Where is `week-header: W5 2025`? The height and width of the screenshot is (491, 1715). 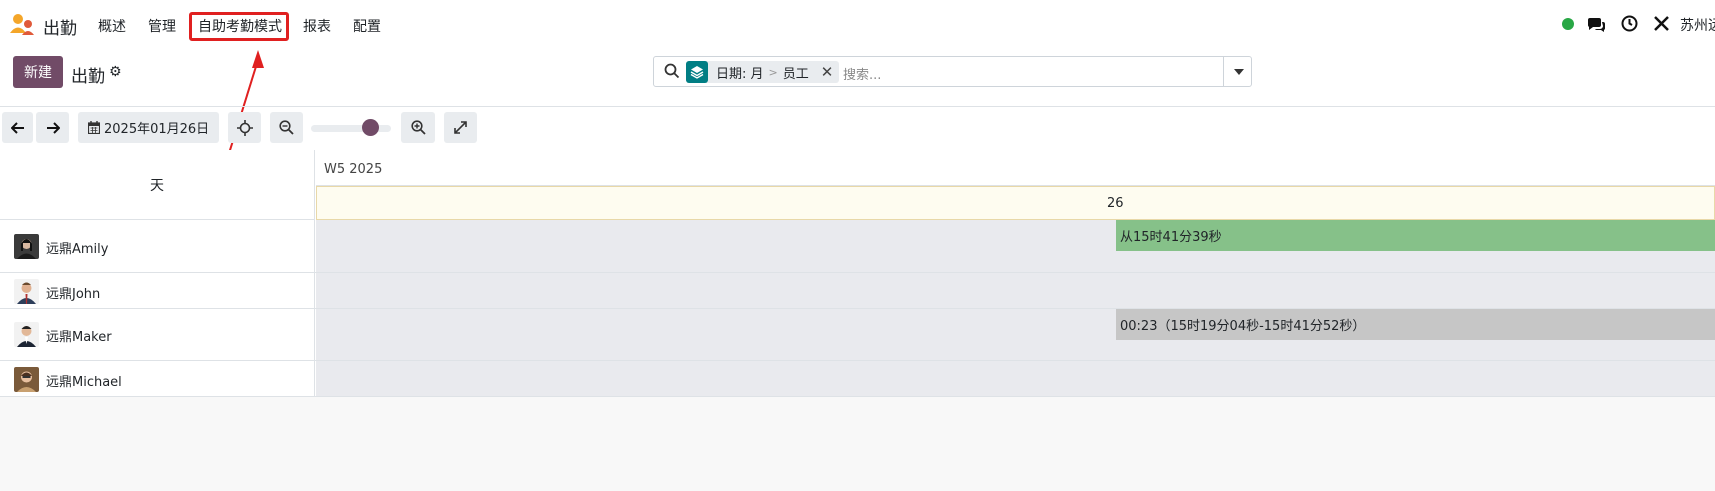
week-header: W5 2025 is located at coordinates (1015, 168).